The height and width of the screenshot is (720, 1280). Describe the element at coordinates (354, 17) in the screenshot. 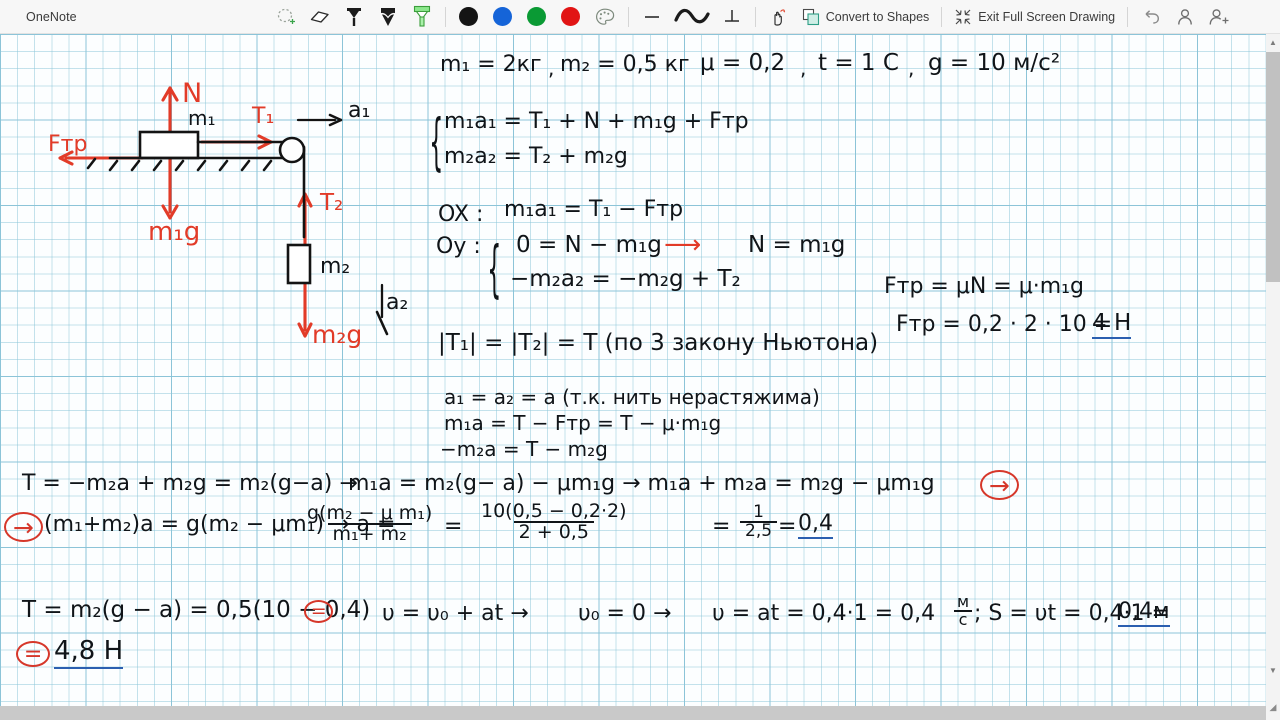

I see `pen-button` at that location.